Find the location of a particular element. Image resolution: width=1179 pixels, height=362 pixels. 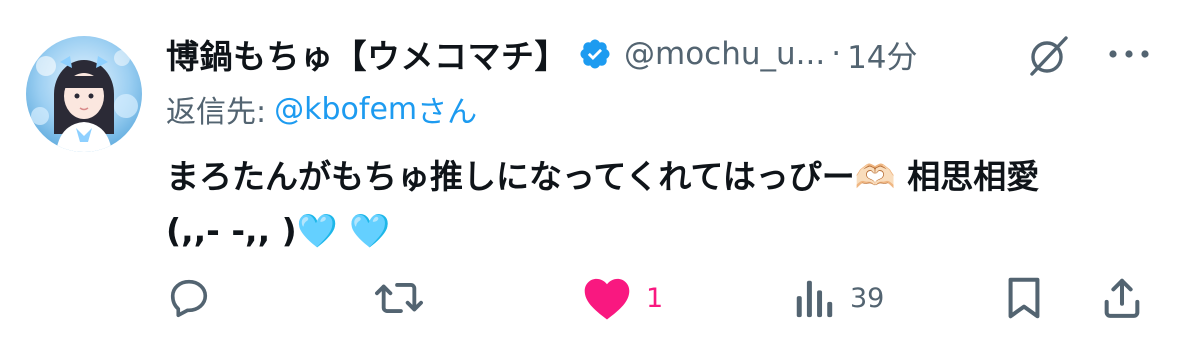

grok-icon is located at coordinates (1048, 56).